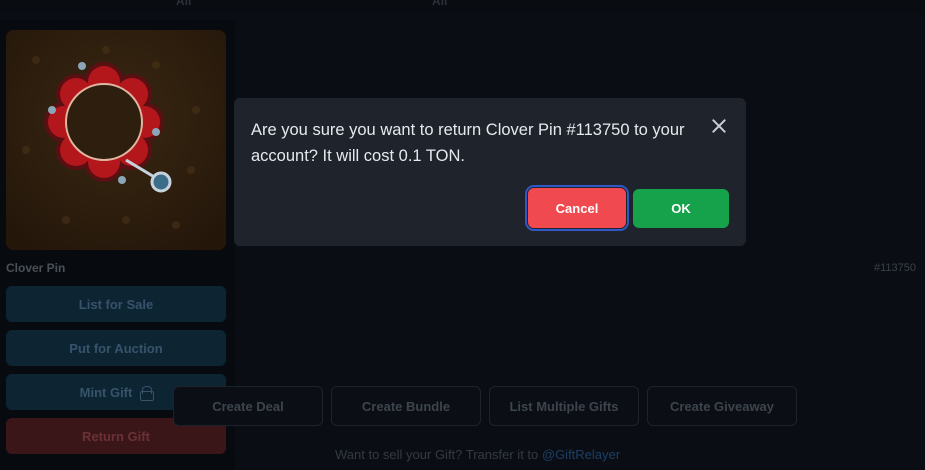 Image resolution: width=925 pixels, height=470 pixels. Describe the element at coordinates (577, 208) in the screenshot. I see `cancel-button: Cancel` at that location.